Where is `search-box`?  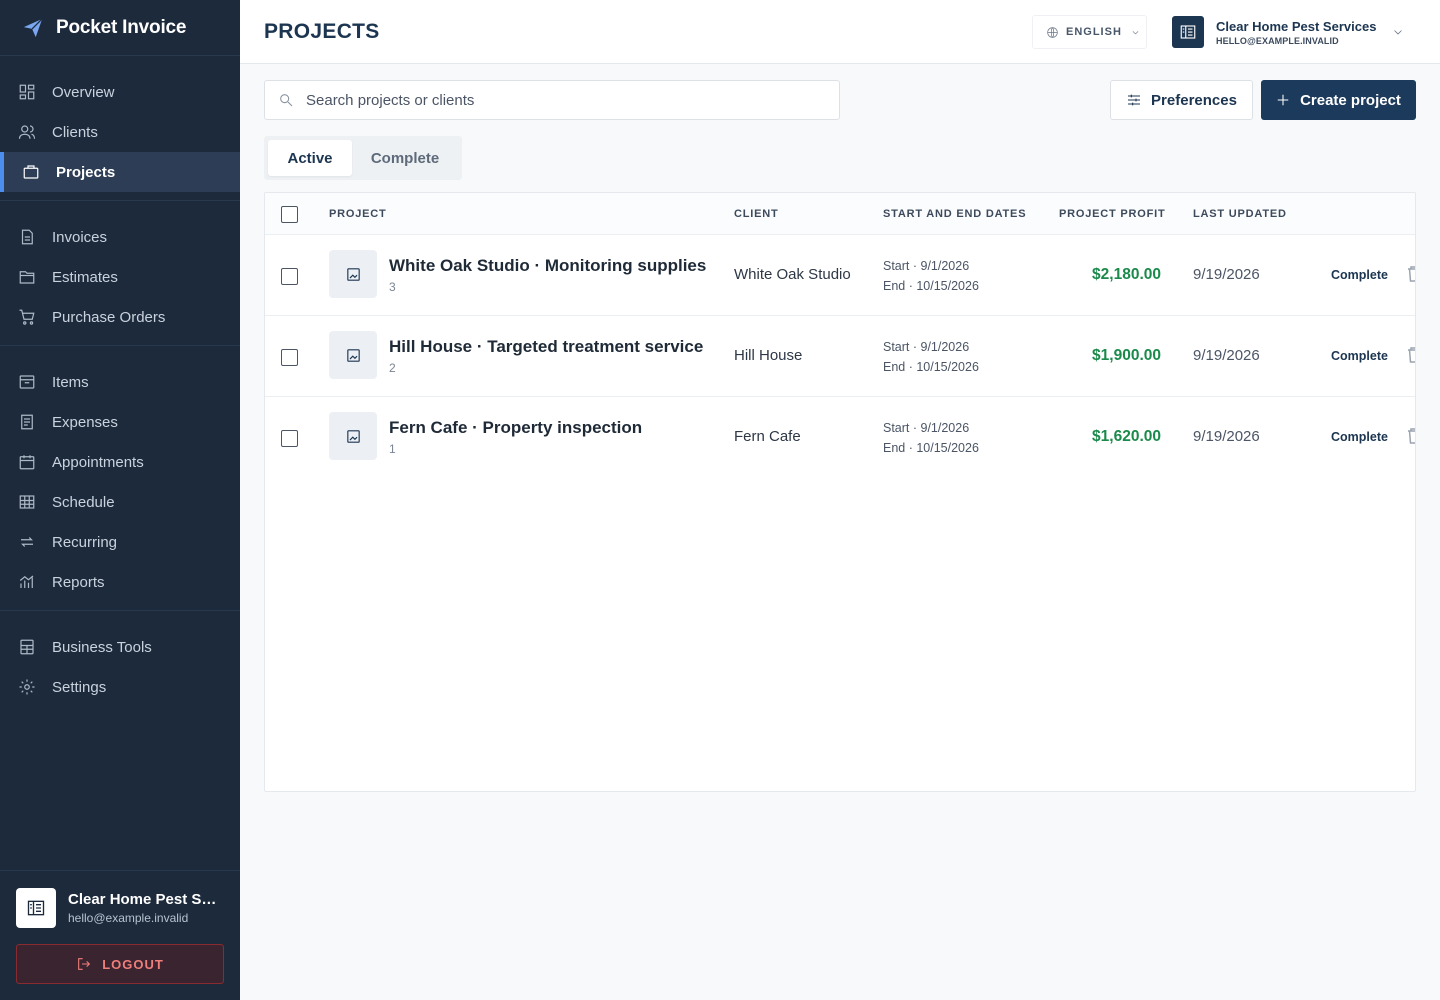
search-box is located at coordinates (552, 100).